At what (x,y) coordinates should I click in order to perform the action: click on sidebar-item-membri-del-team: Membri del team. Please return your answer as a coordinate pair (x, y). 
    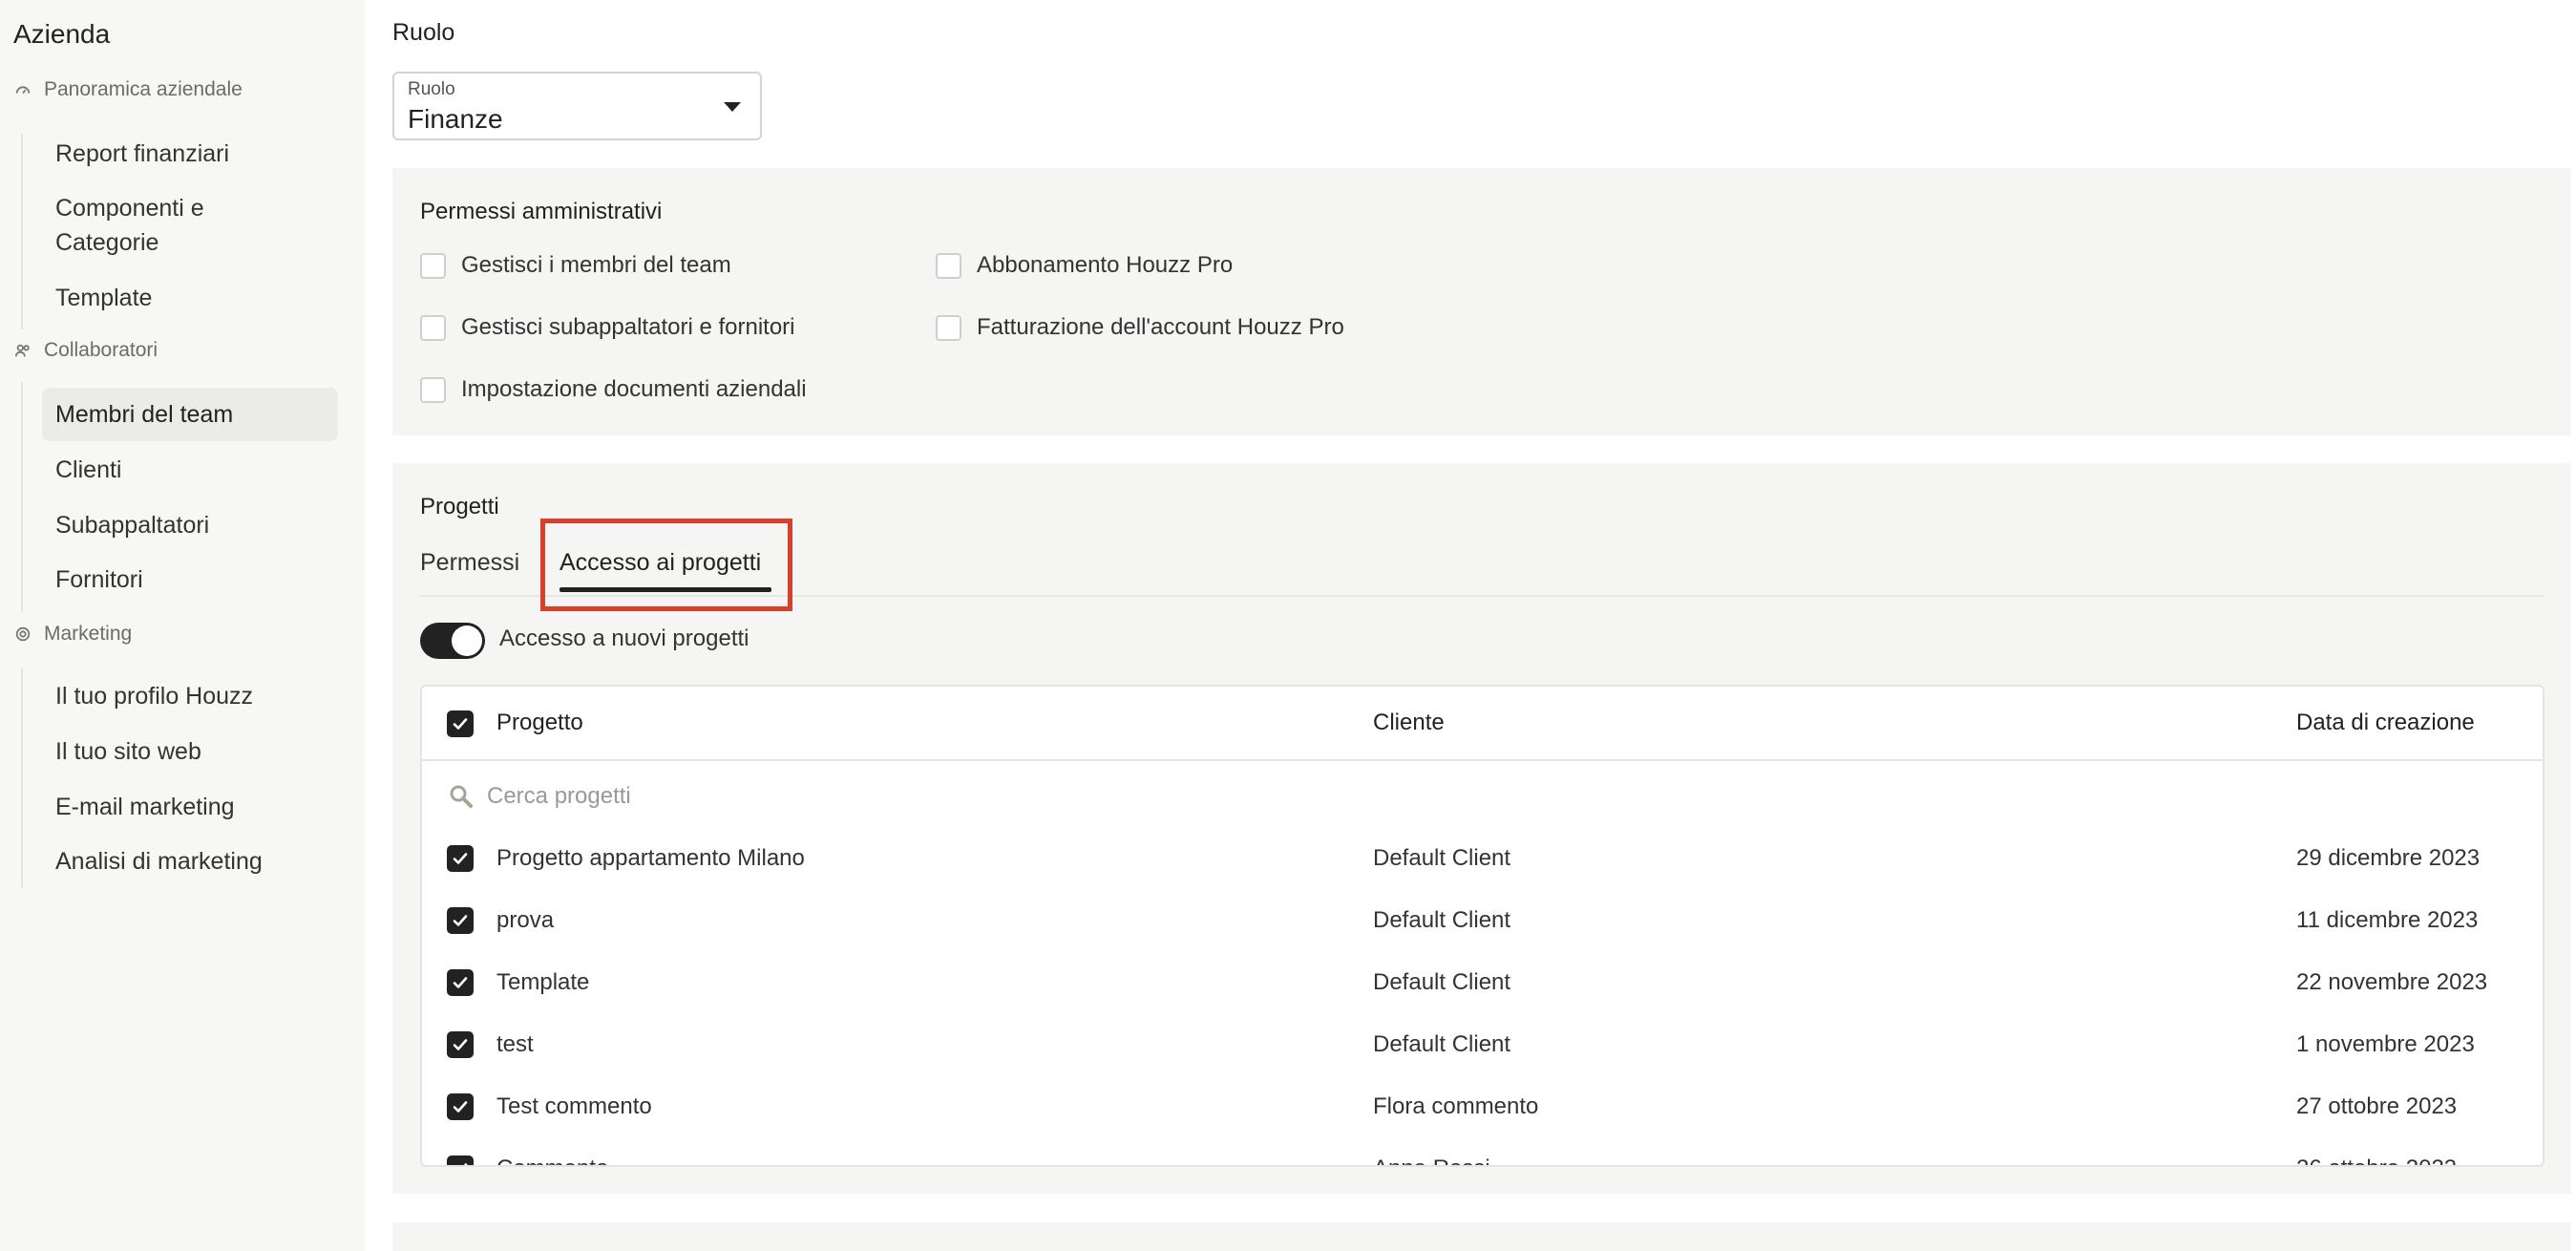
    Looking at the image, I should click on (190, 414).